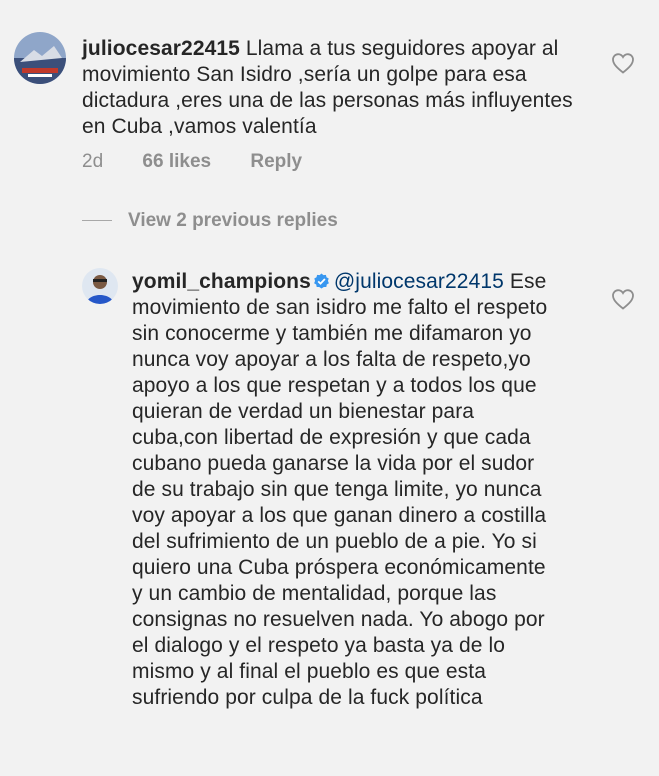  I want to click on likes-count: 66 likes, so click(176, 161).